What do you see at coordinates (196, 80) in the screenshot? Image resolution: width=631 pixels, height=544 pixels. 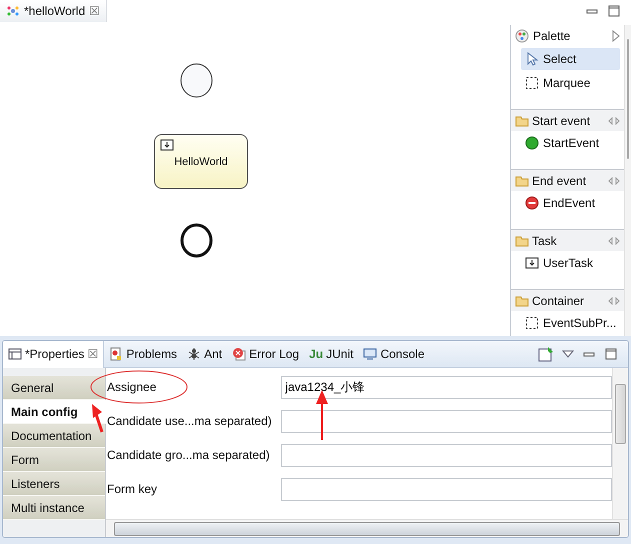 I see `start-event` at bounding box center [196, 80].